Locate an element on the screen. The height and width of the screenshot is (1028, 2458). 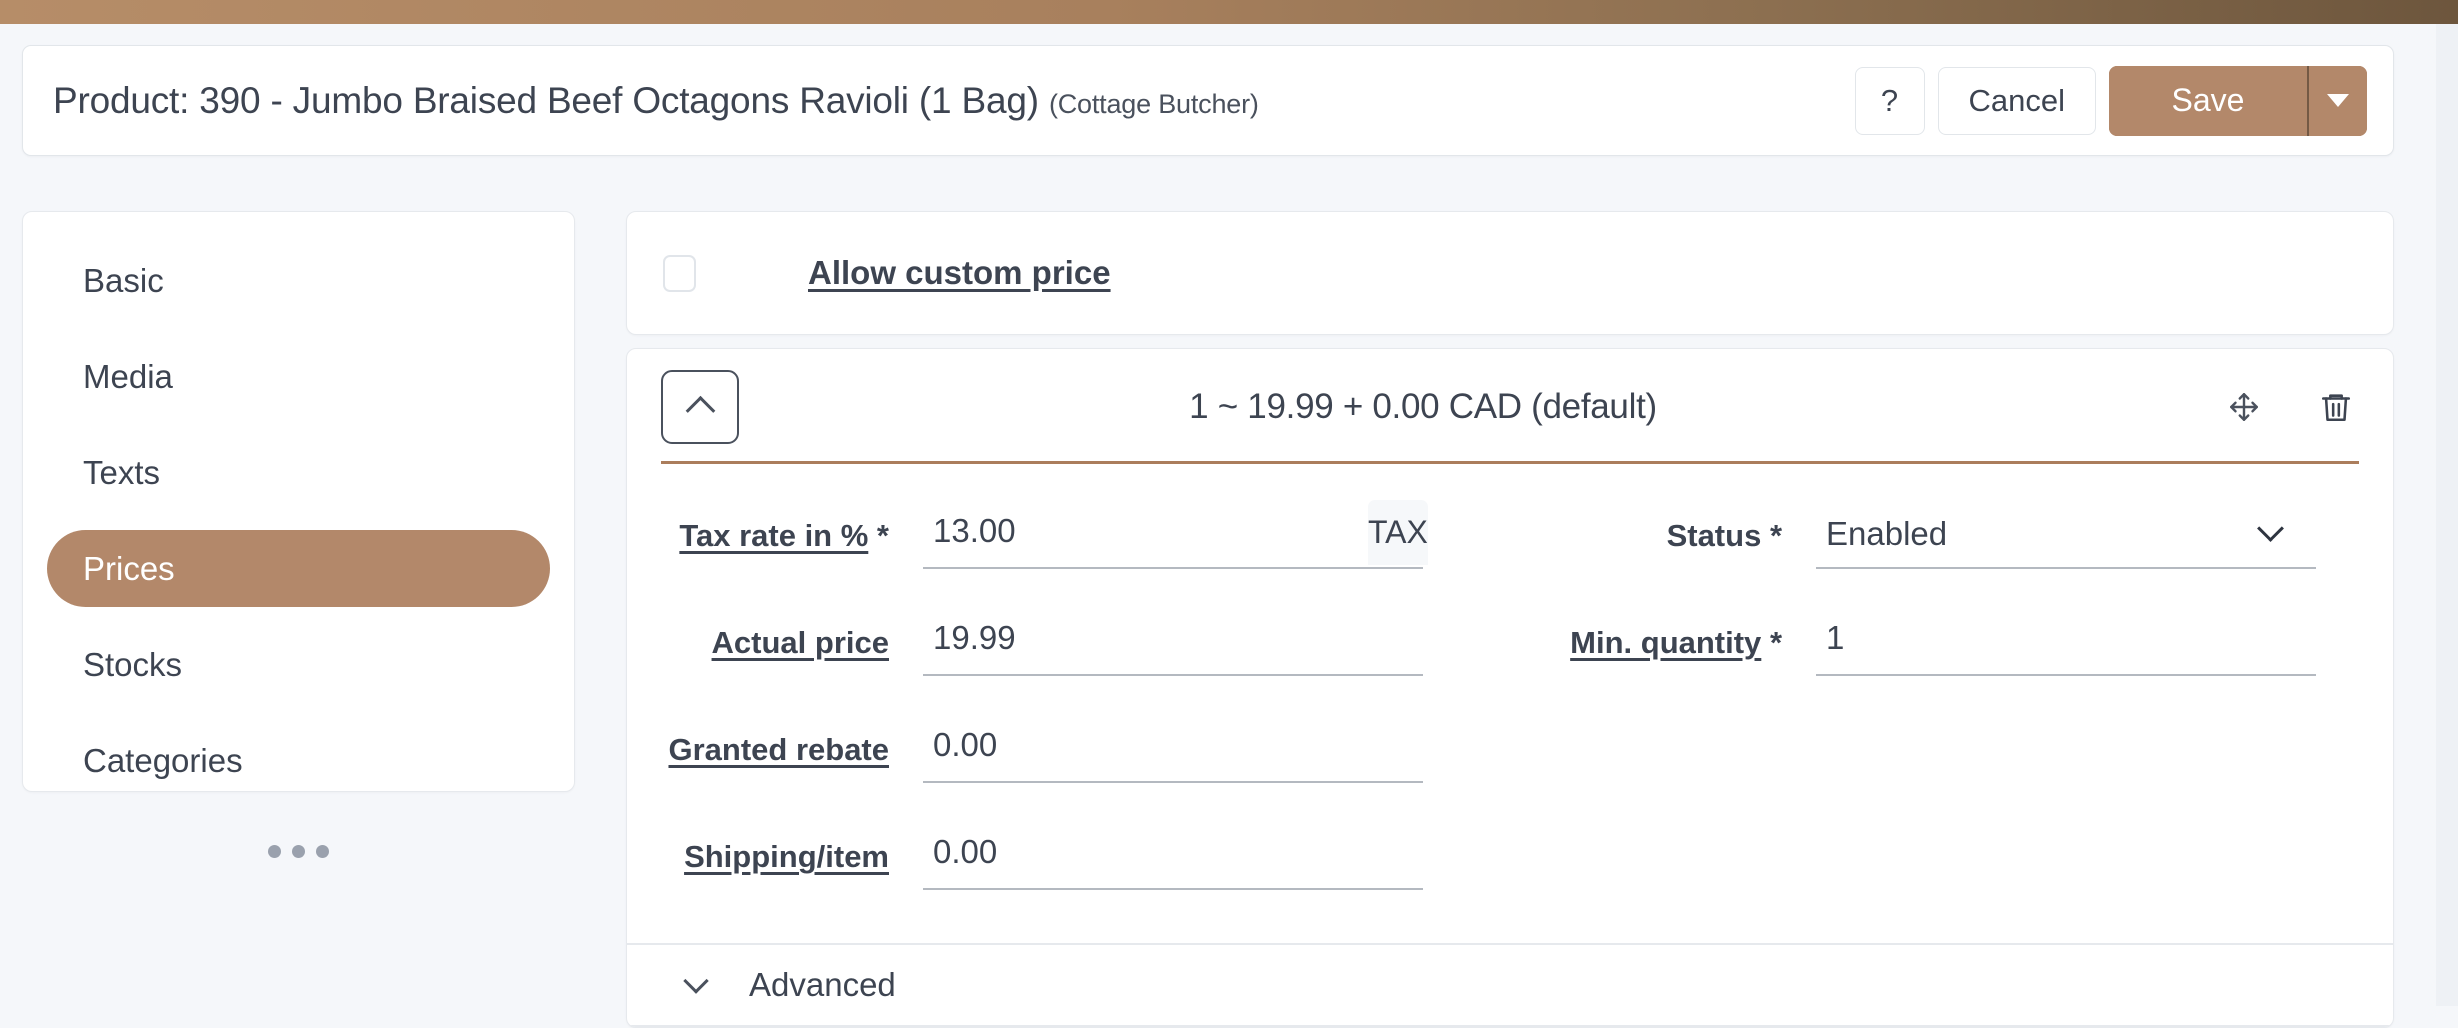
granted-rebate-control is located at coordinates (1173, 748).